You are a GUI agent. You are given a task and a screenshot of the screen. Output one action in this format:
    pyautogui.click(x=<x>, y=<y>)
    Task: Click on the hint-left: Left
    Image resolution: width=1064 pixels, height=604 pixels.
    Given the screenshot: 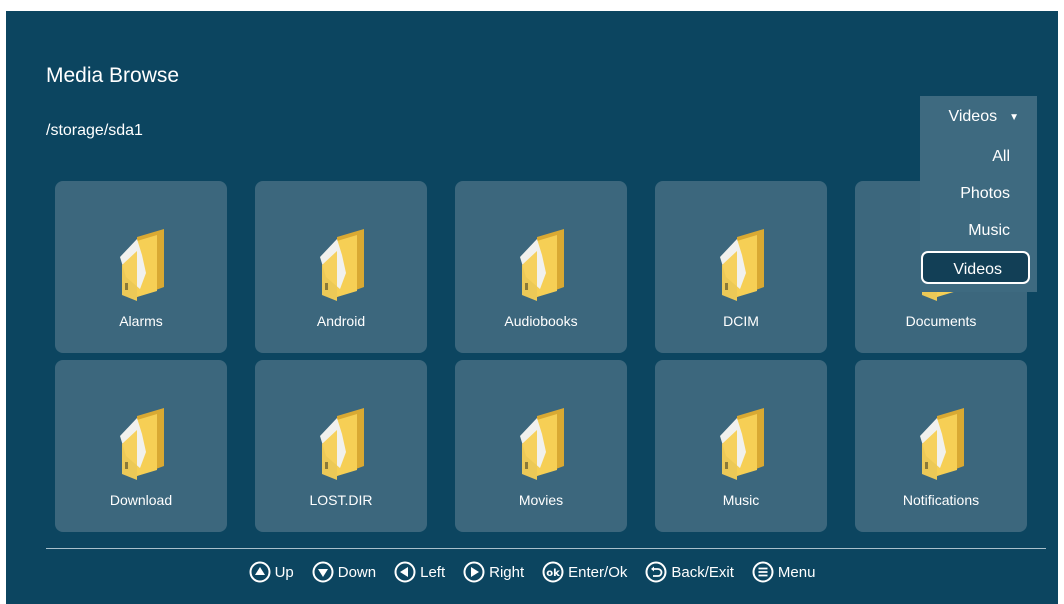 What is the action you would take?
    pyautogui.click(x=419, y=572)
    